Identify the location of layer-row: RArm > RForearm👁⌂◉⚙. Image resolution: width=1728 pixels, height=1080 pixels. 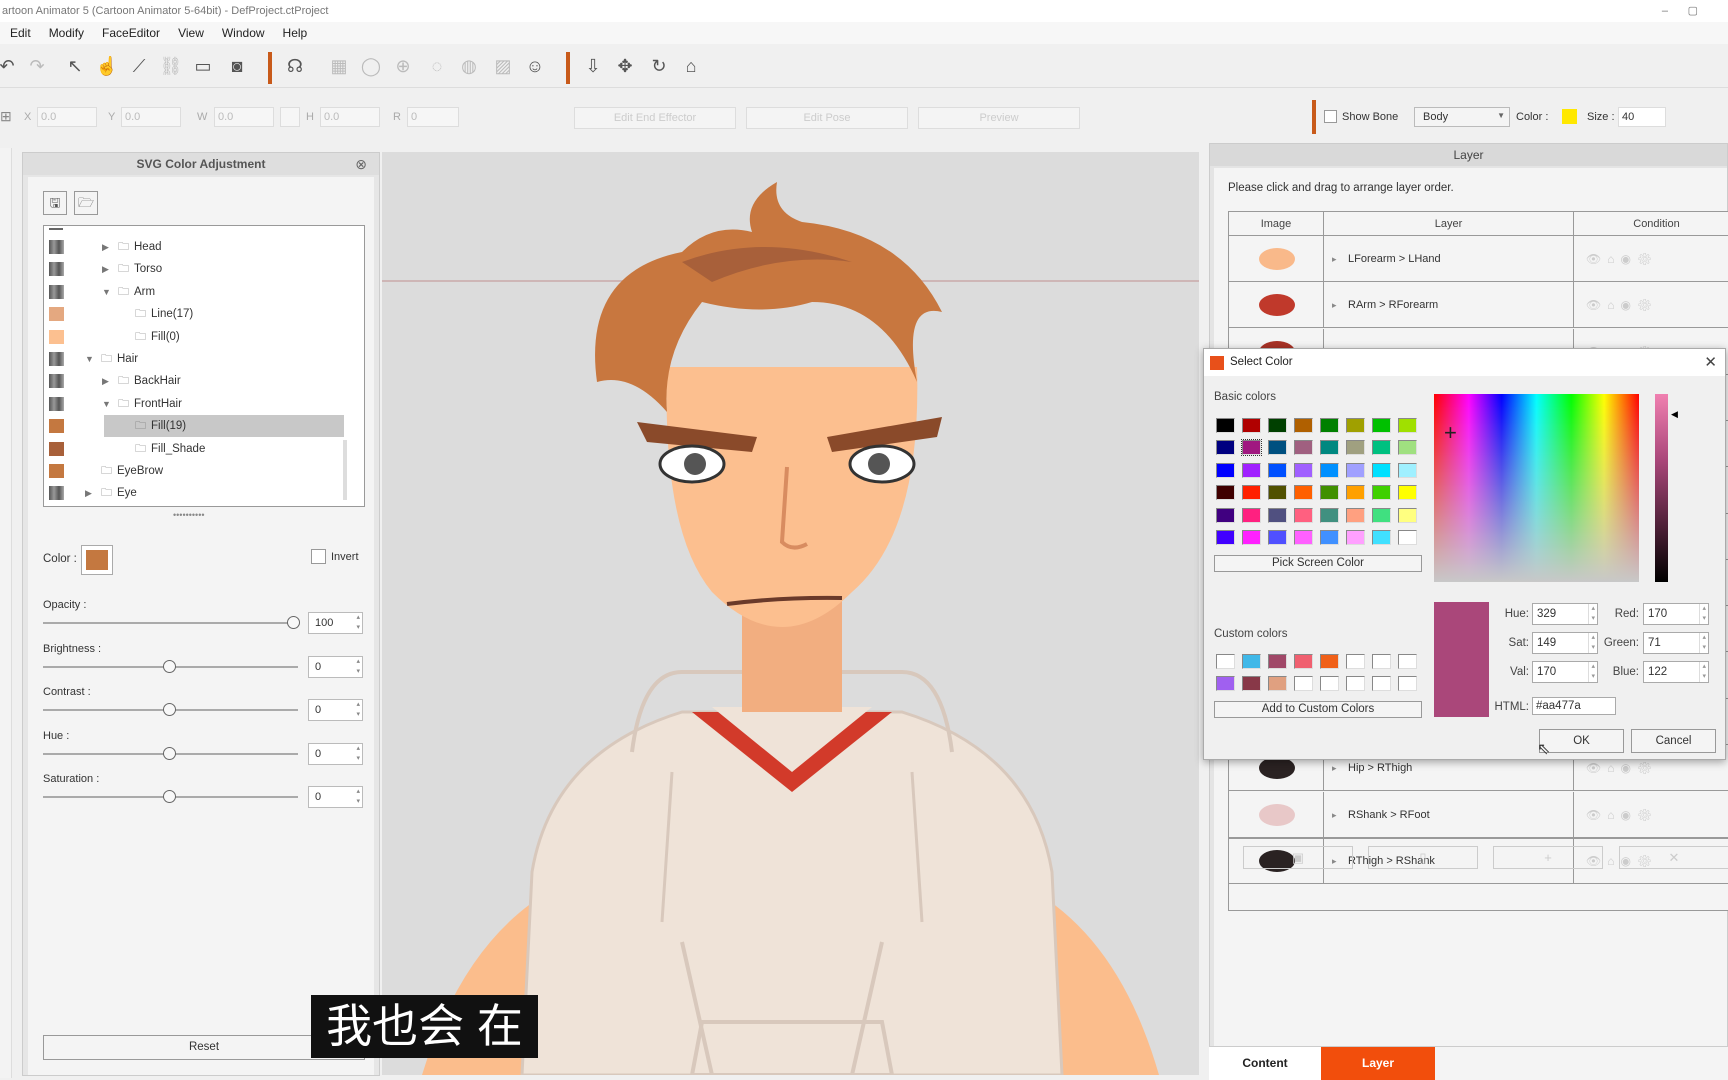
(1478, 305).